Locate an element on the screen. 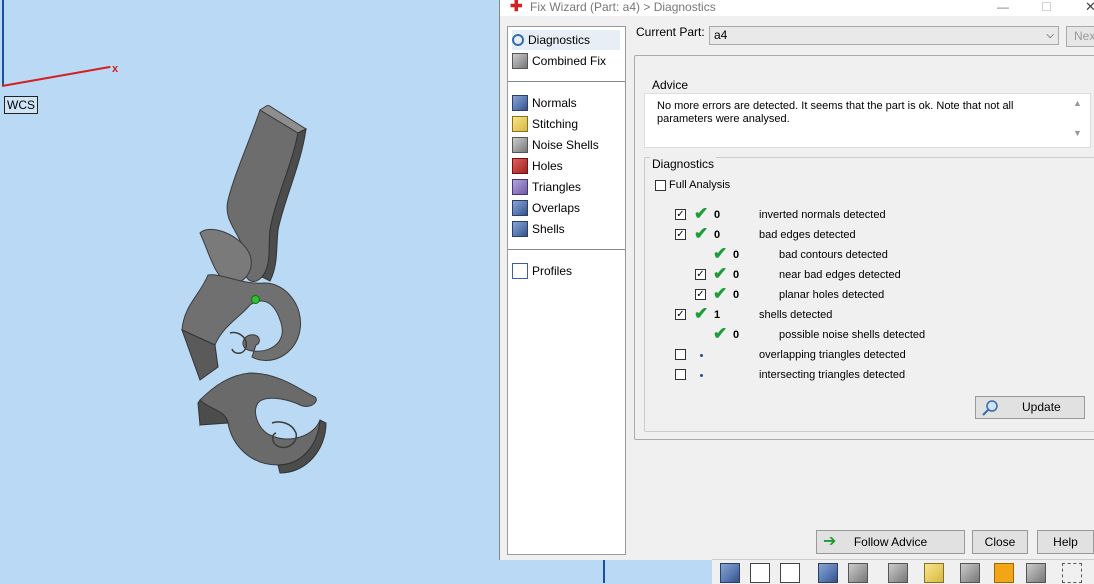  nav-item-profiles: Profiles is located at coordinates (542, 271).